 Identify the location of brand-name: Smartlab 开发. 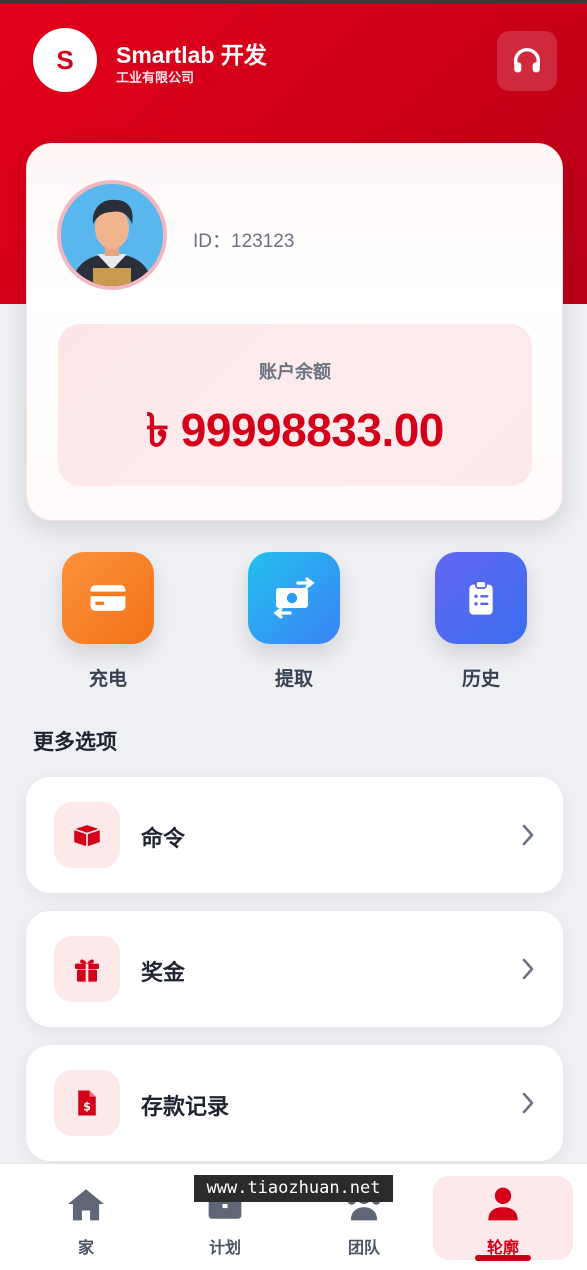
(191, 55).